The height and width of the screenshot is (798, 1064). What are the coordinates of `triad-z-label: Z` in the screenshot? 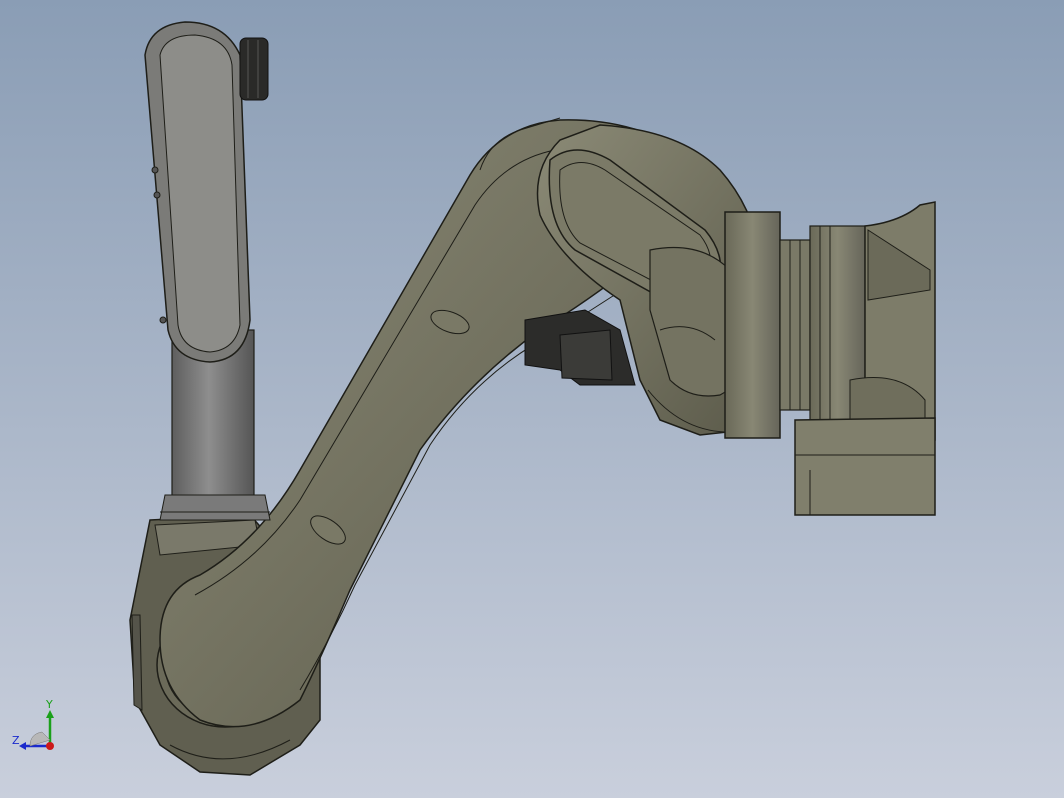 It's located at (16, 740).